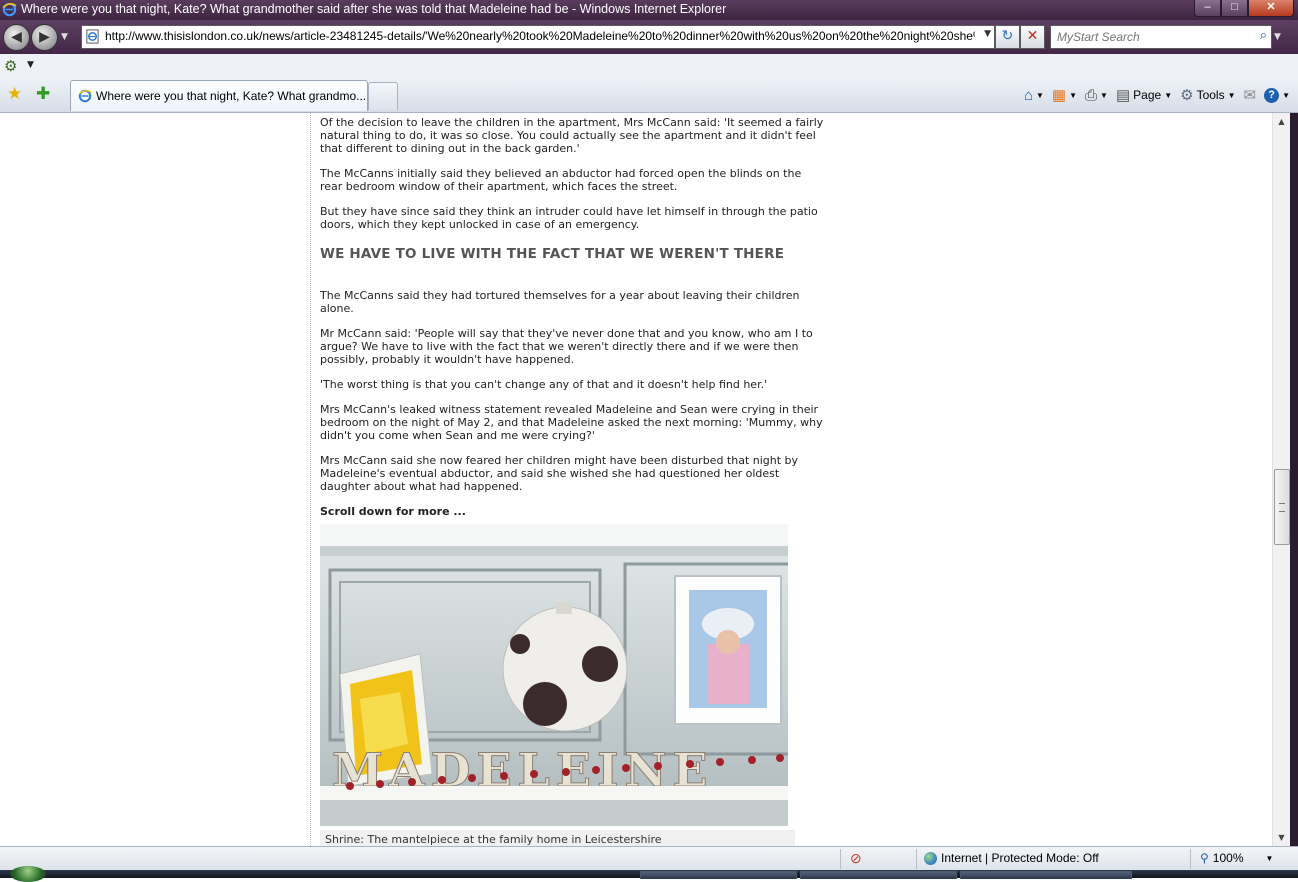 Image resolution: width=1298 pixels, height=882 pixels. What do you see at coordinates (383, 96) in the screenshot?
I see `new-tab-button` at bounding box center [383, 96].